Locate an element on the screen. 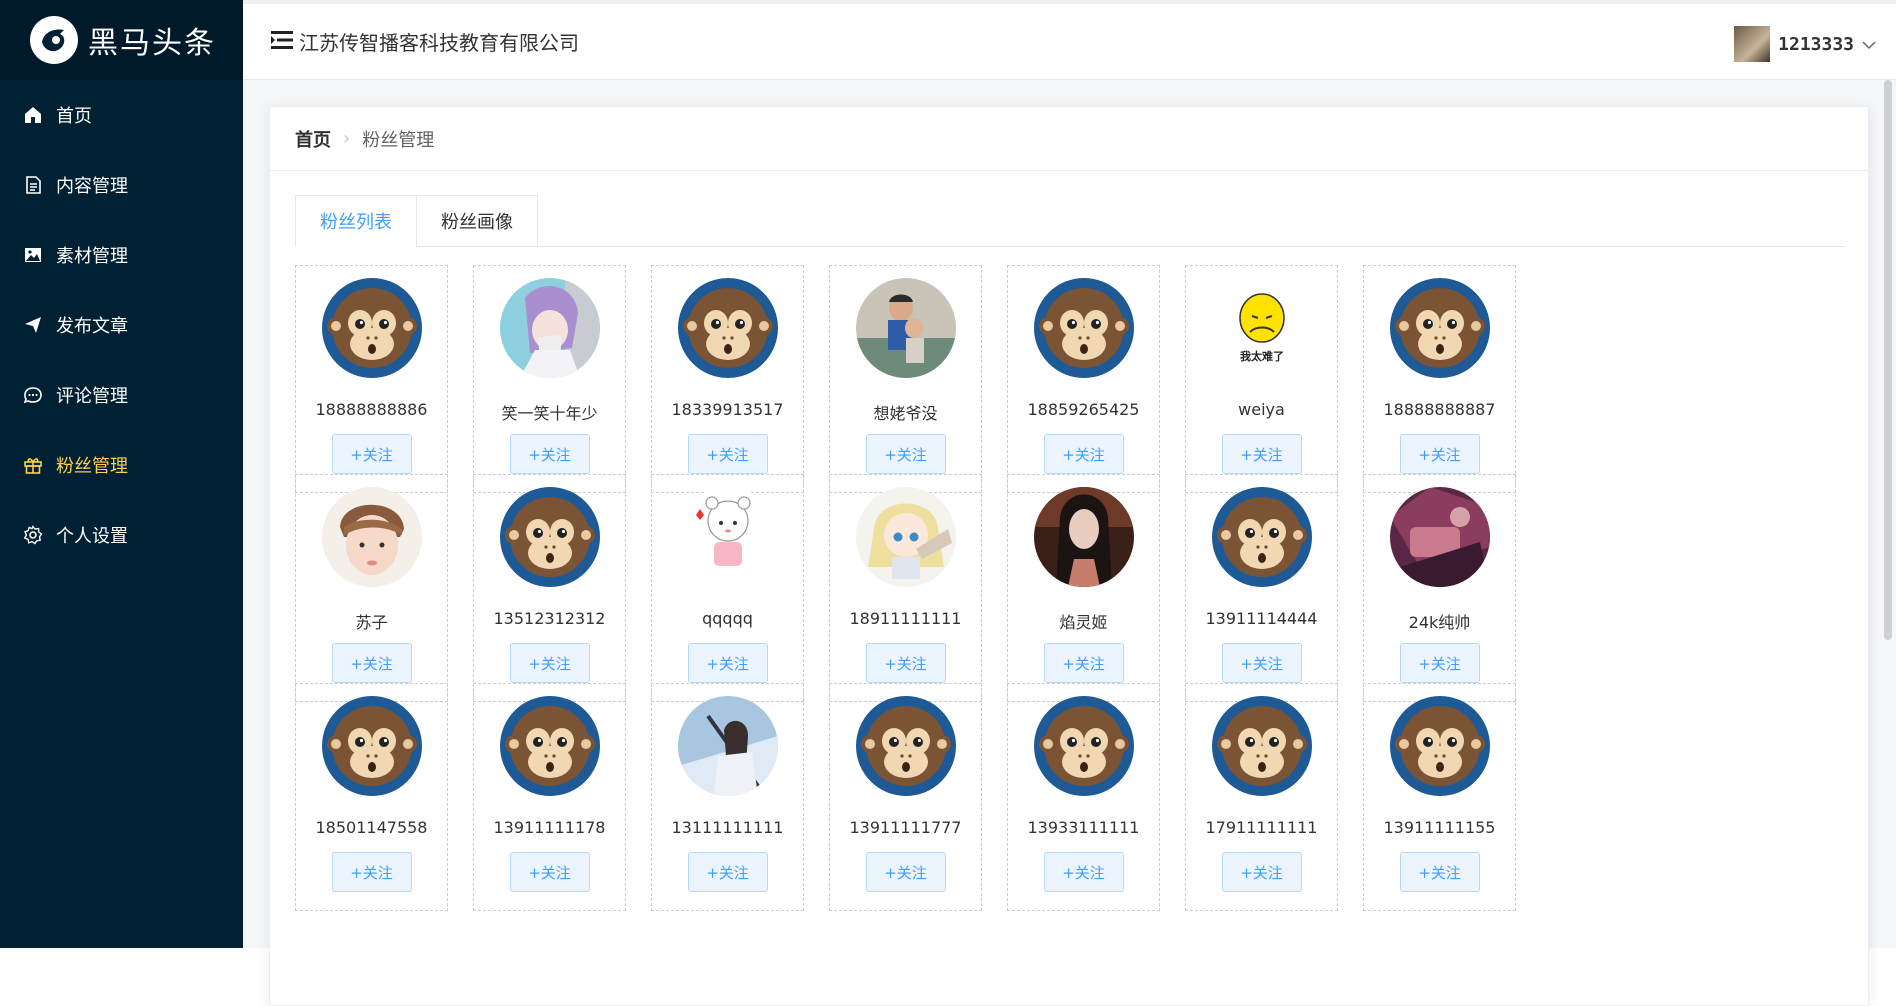  fan-card: 13111111111 +关注 is located at coordinates (727, 797).